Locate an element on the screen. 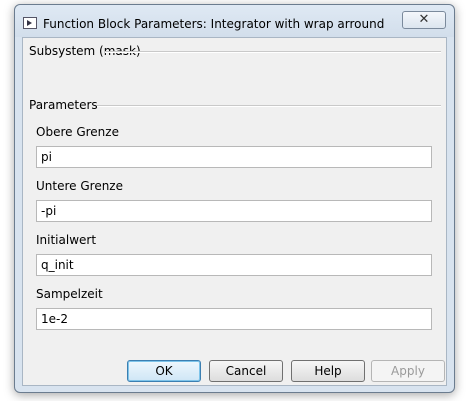  apply-button: Apply is located at coordinates (408, 371).